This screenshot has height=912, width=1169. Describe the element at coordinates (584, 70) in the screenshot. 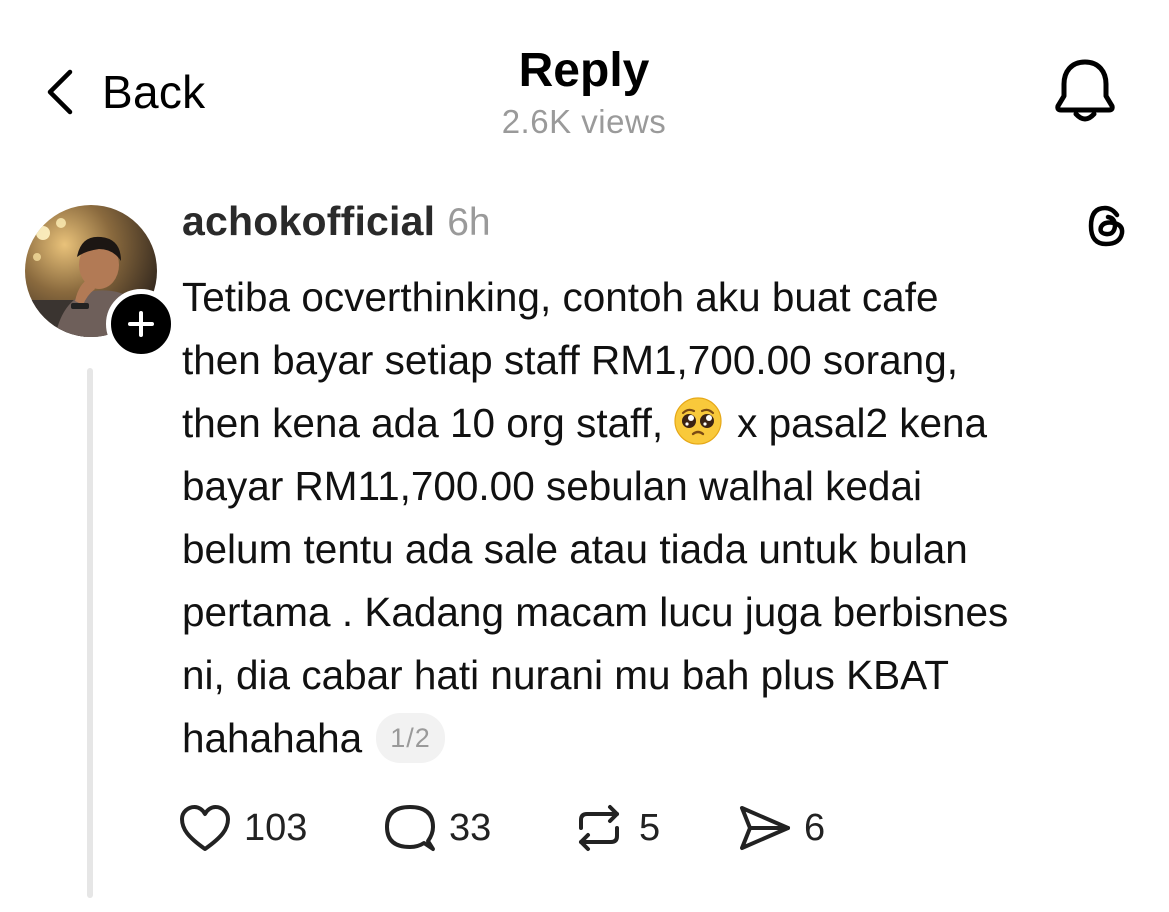

I see `page-title: Reply` at that location.